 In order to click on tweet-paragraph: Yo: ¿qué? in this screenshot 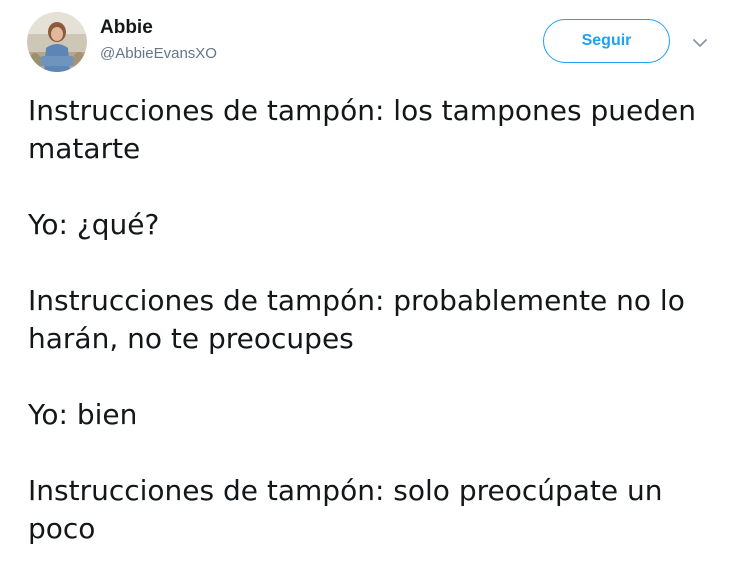, I will do `click(94, 224)`.